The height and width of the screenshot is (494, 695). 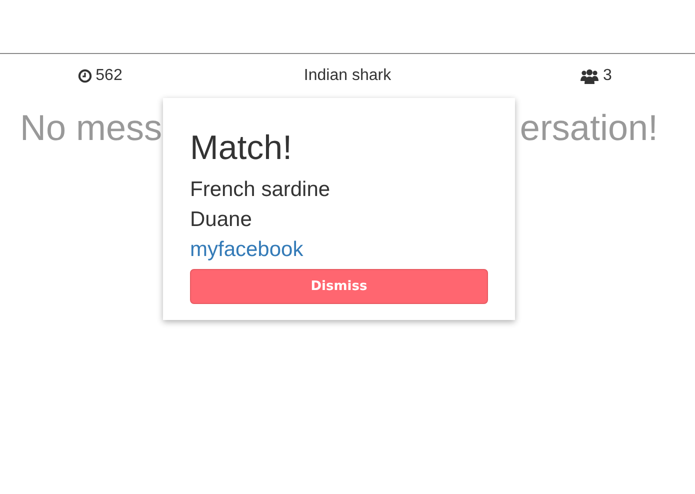 What do you see at coordinates (339, 286) in the screenshot?
I see `dismiss-button: Dismiss` at bounding box center [339, 286].